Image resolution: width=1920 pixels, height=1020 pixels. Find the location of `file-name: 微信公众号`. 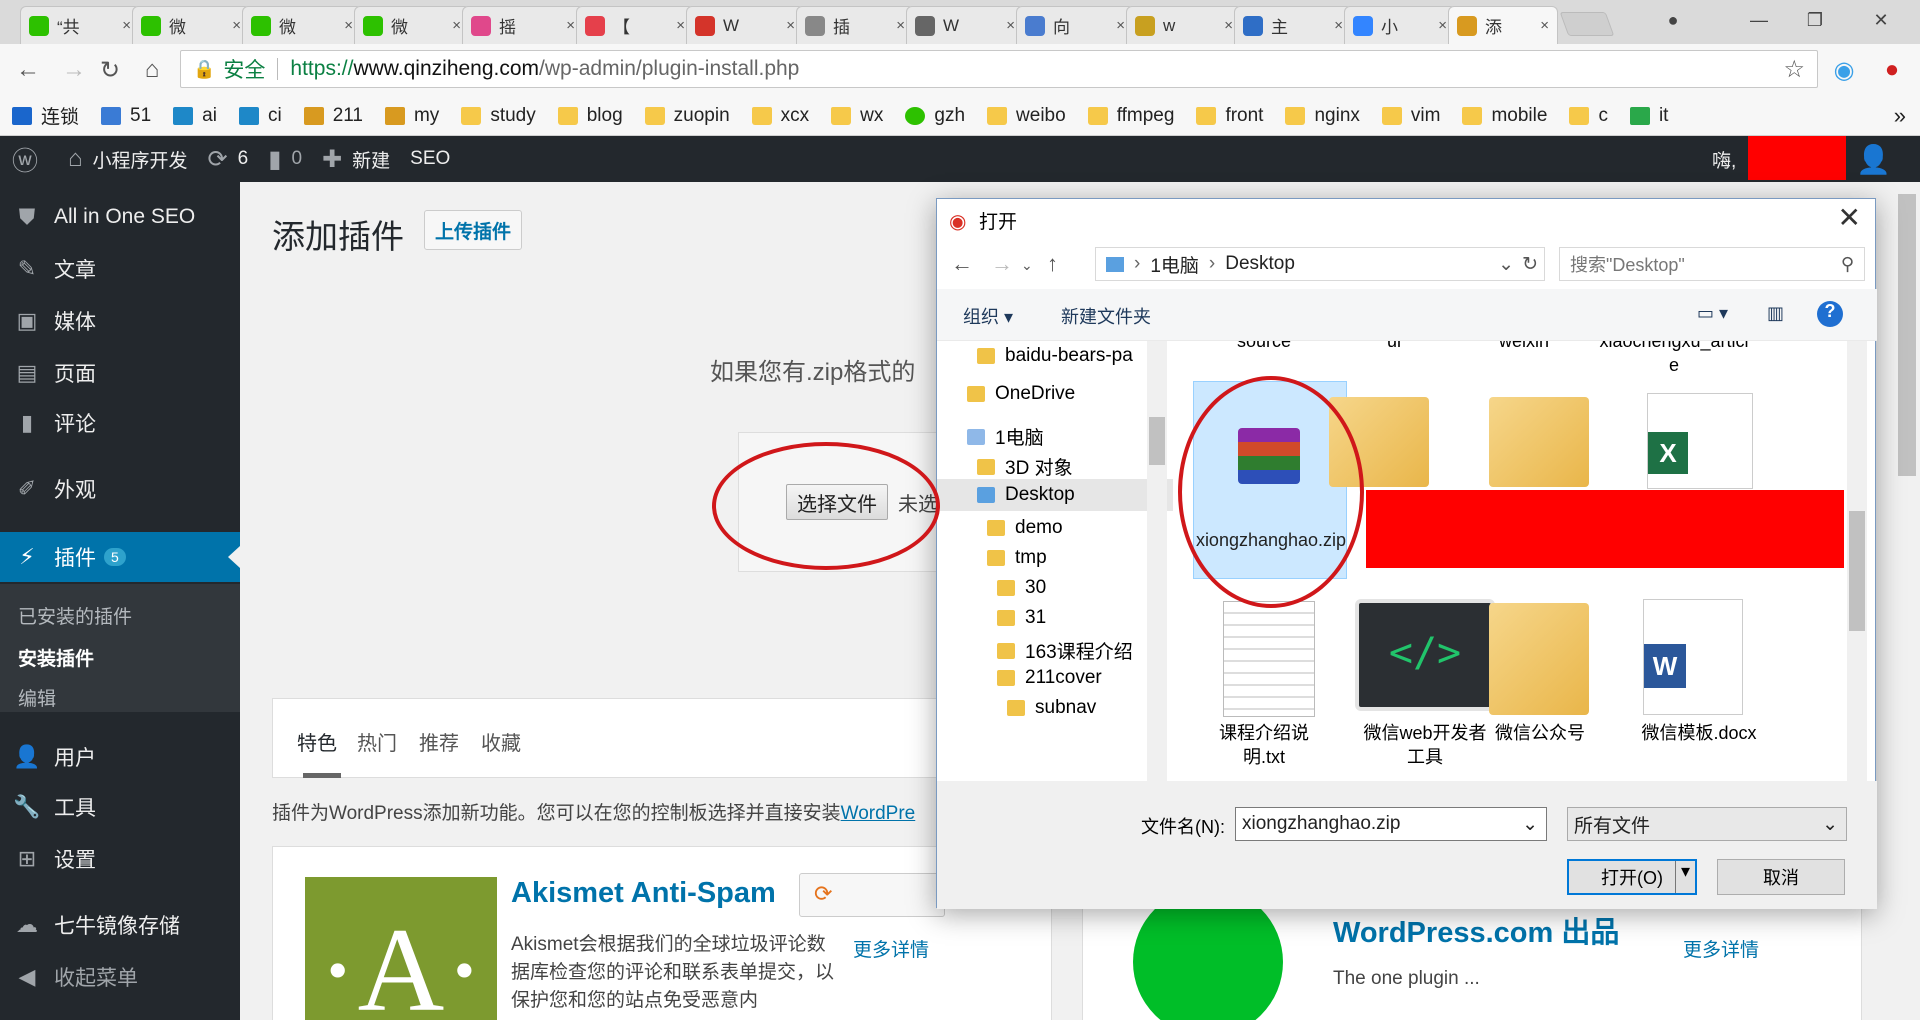

file-name: 微信公众号 is located at coordinates (1540, 733).